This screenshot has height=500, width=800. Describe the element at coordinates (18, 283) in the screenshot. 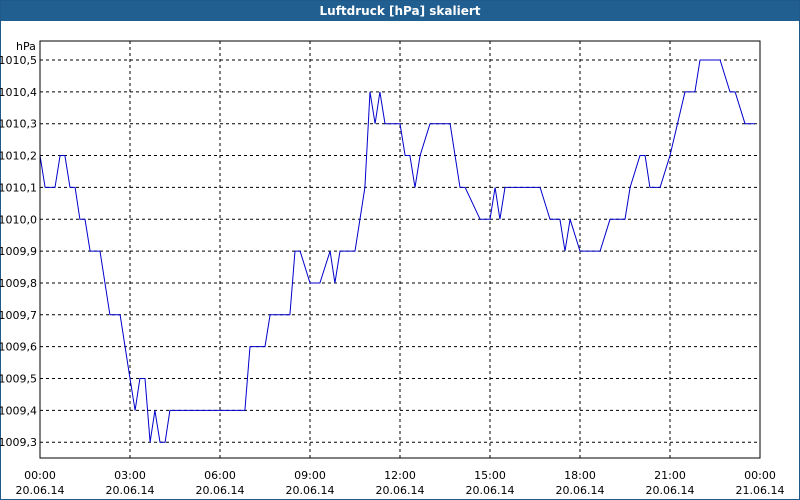

I see `y-tick-label: 1009,8` at that location.